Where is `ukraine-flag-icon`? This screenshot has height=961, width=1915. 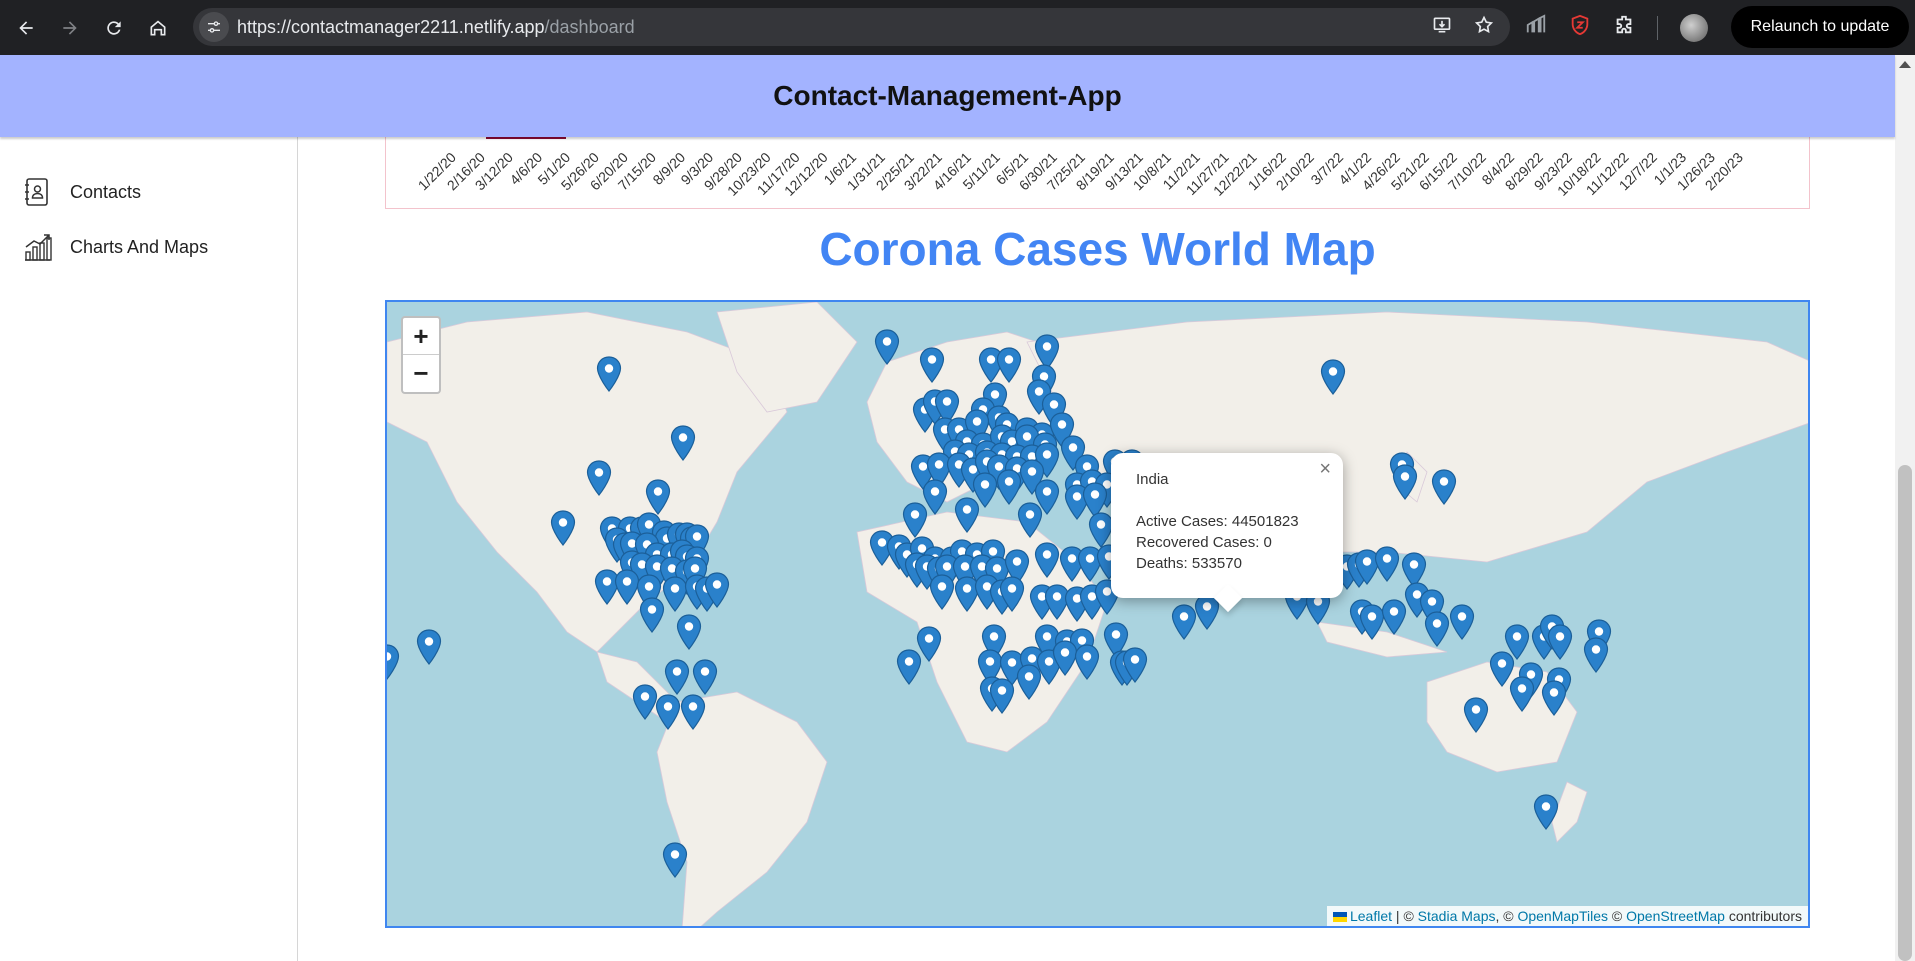 ukraine-flag-icon is located at coordinates (1339, 917).